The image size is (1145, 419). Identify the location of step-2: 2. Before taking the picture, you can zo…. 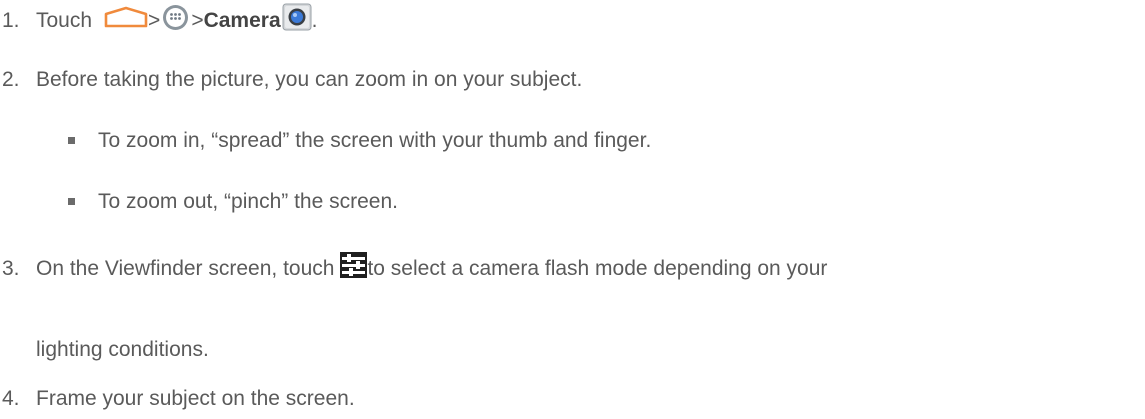
(291, 79).